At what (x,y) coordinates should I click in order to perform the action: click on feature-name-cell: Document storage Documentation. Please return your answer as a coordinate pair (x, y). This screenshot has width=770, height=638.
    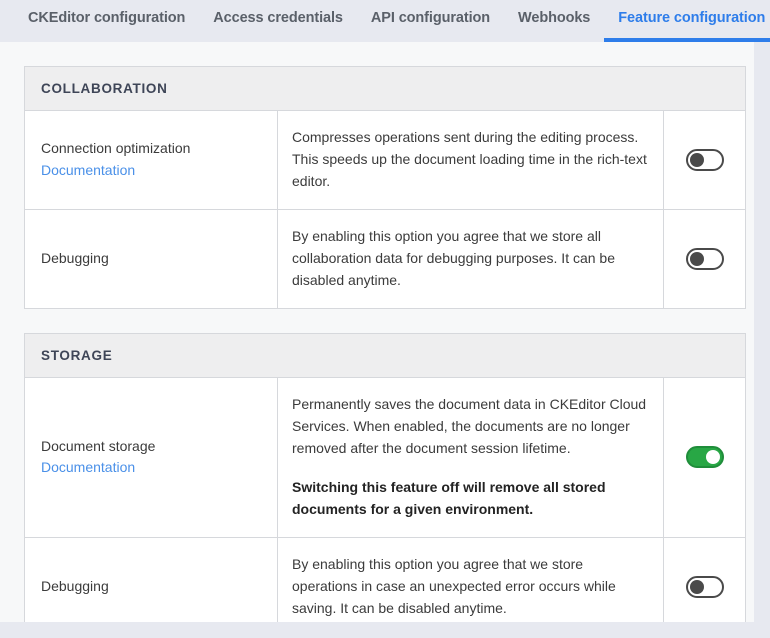
    Looking at the image, I should click on (151, 457).